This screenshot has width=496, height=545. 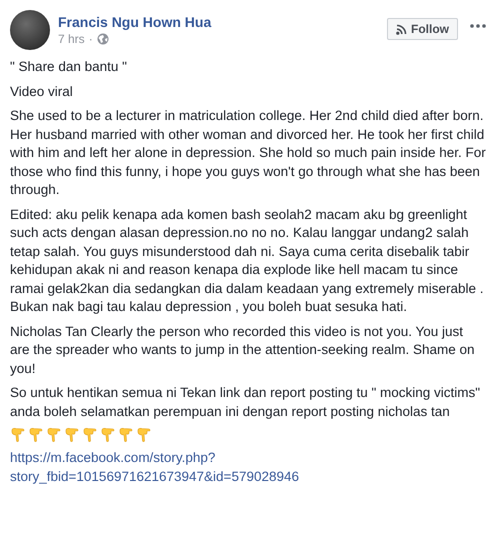 What do you see at coordinates (155, 477) in the screenshot?
I see `link: story_fbid=10156971621673947&id=579028946` at bounding box center [155, 477].